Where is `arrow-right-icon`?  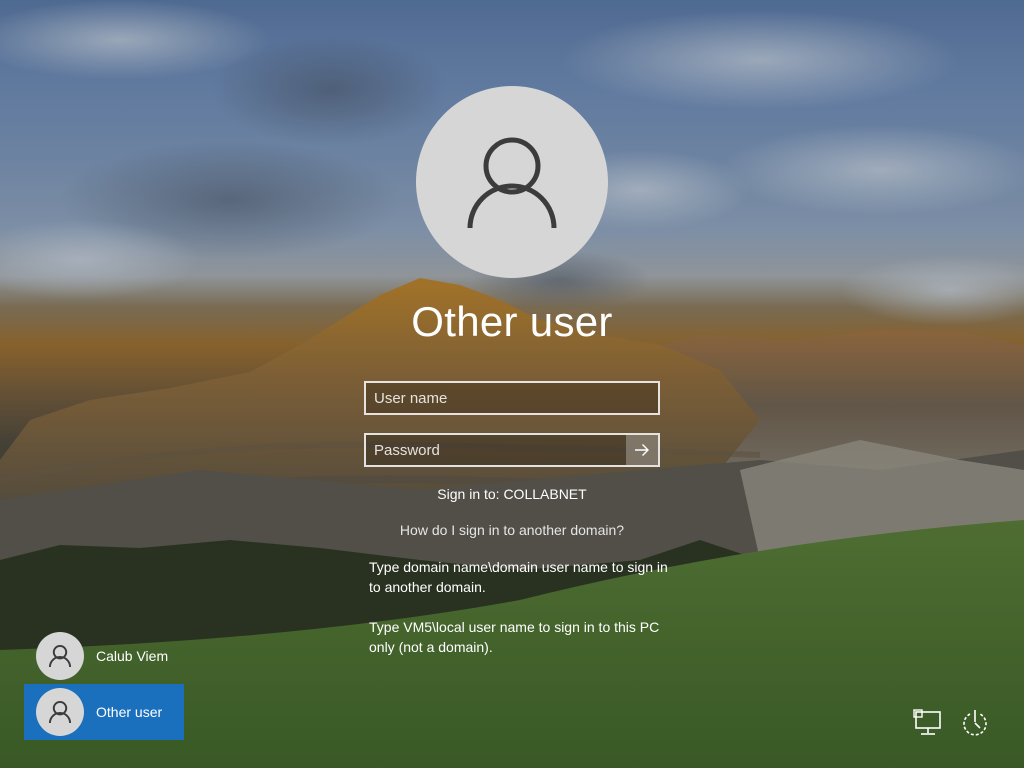 arrow-right-icon is located at coordinates (642, 450).